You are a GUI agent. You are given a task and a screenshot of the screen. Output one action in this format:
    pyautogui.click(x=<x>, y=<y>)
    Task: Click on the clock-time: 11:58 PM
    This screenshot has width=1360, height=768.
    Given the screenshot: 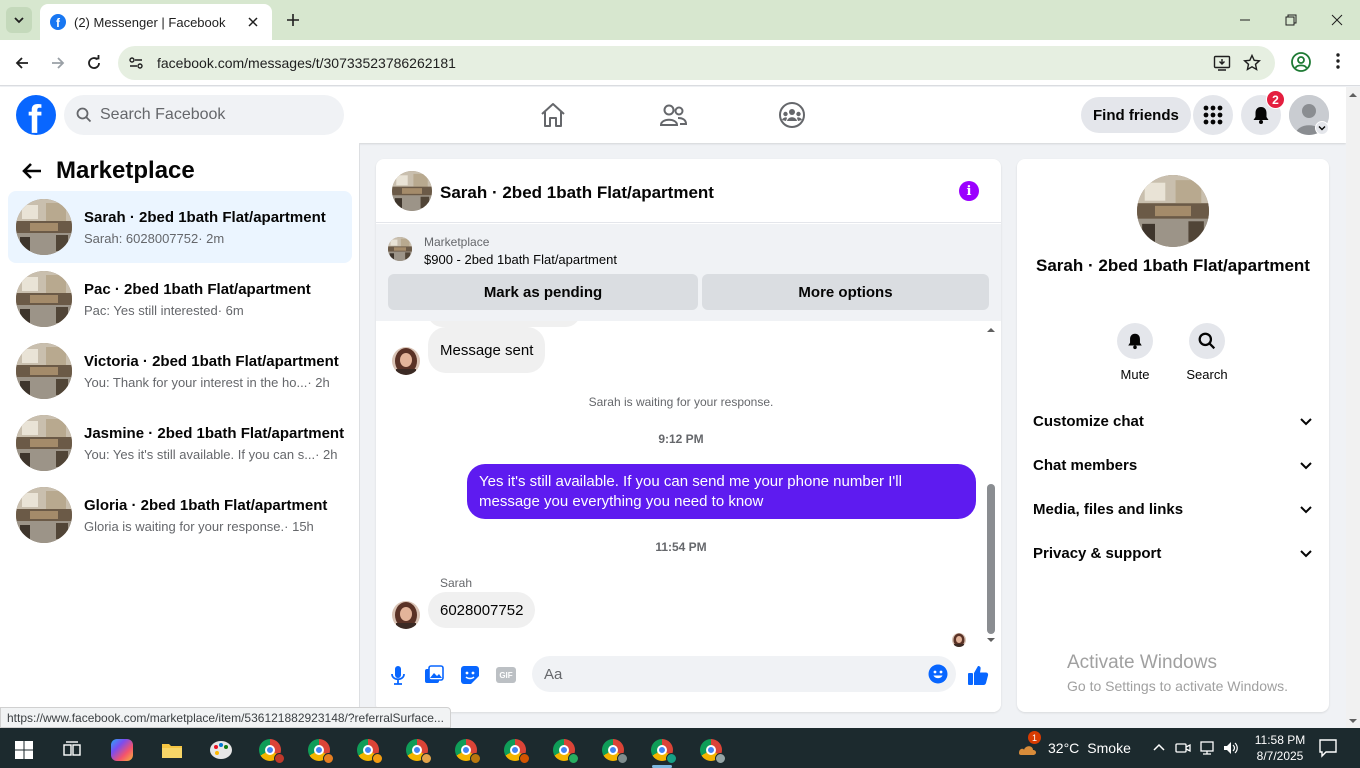 What is the action you would take?
    pyautogui.click(x=1280, y=740)
    